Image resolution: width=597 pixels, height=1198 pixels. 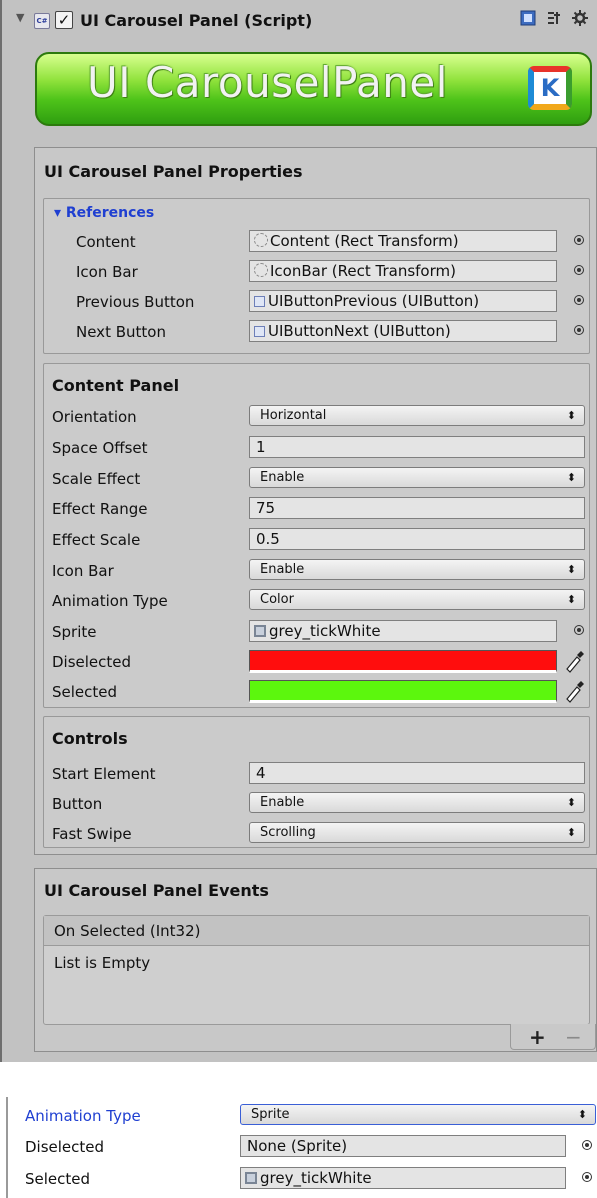 I want to click on fast-swipe-row: Fast Swipe Scrolling ⬍, so click(x=316, y=835).